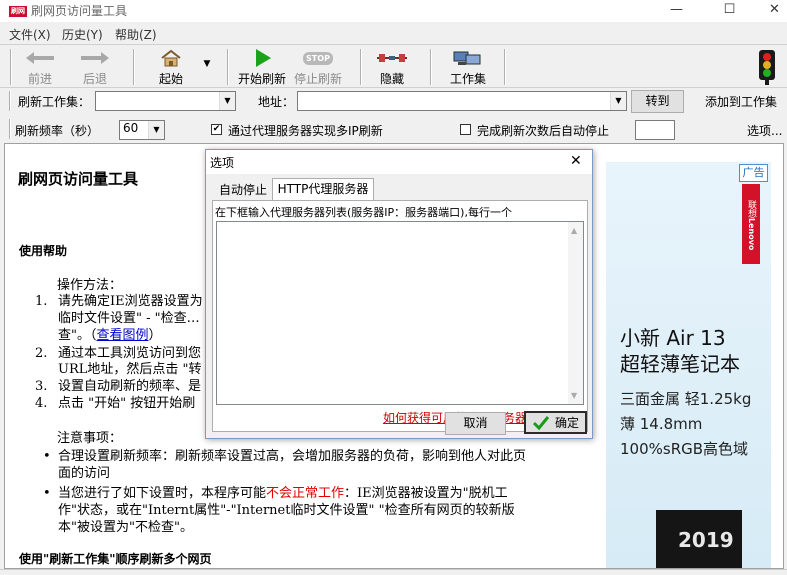  Describe the element at coordinates (706, 540) in the screenshot. I see `ad-promo-year: 2019` at that location.